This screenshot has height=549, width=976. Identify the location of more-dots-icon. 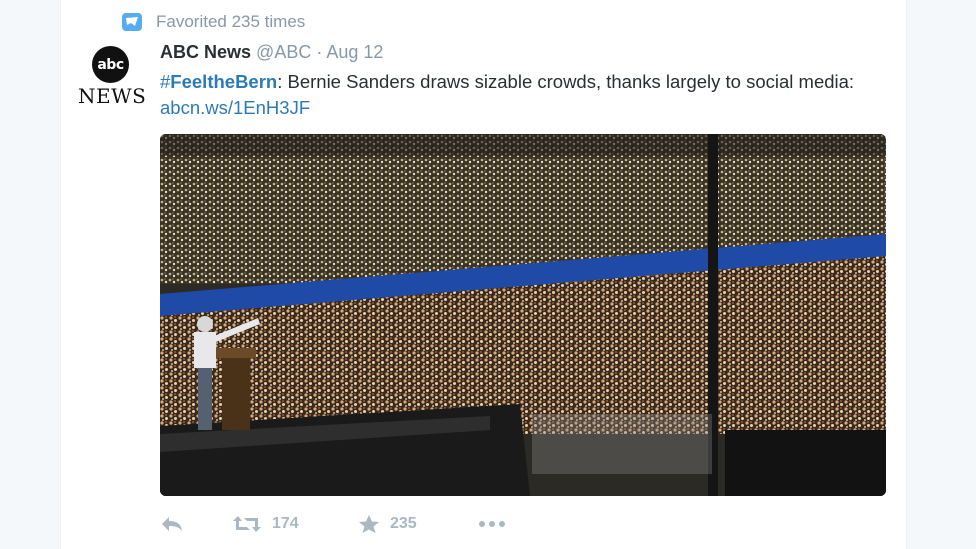
(492, 524).